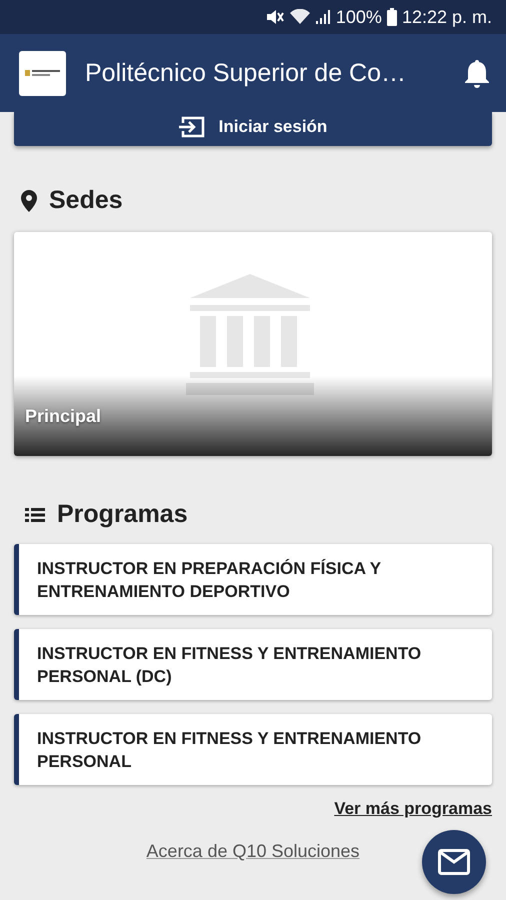 This screenshot has width=506, height=900. Describe the element at coordinates (253, 129) in the screenshot. I see `login-button: Iniciar sesión` at that location.